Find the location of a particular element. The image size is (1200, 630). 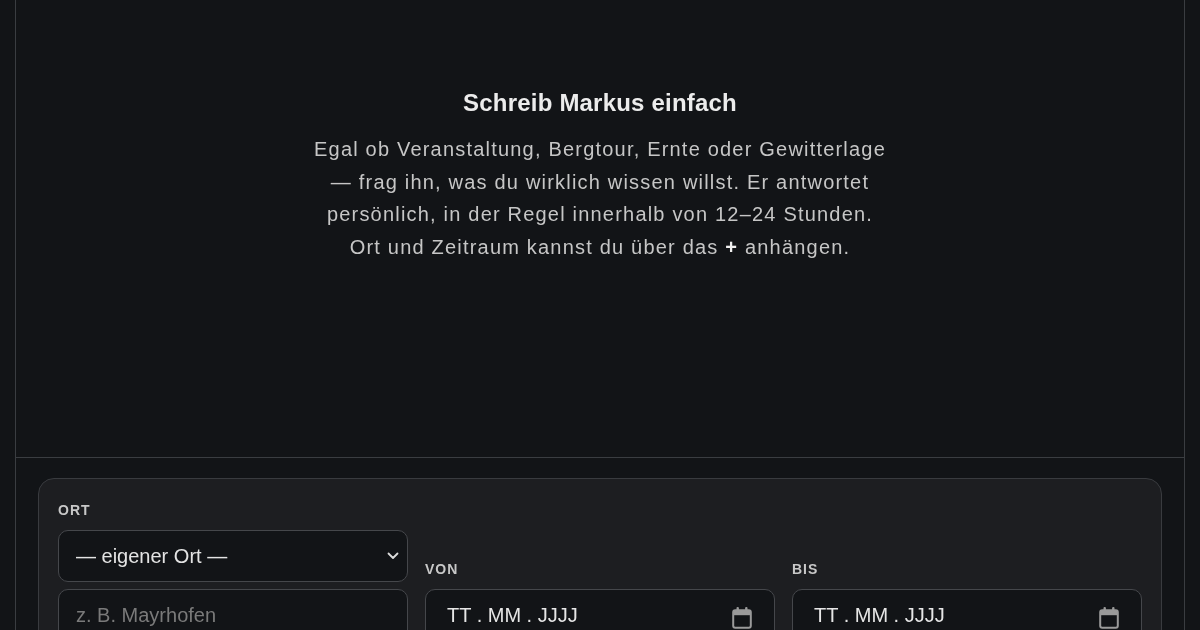

intro-paragraph: Egal ob Veranstaltung, Bergtour, Ernte oder Gewitterlage — frag ihn, was du wirklich wissen willst. Er antwortet persönlich, in der Regel innerhalb von 12–24 Stunden. Ort und Zeitraum kannst du über das + anhängen. is located at coordinates (600, 198).